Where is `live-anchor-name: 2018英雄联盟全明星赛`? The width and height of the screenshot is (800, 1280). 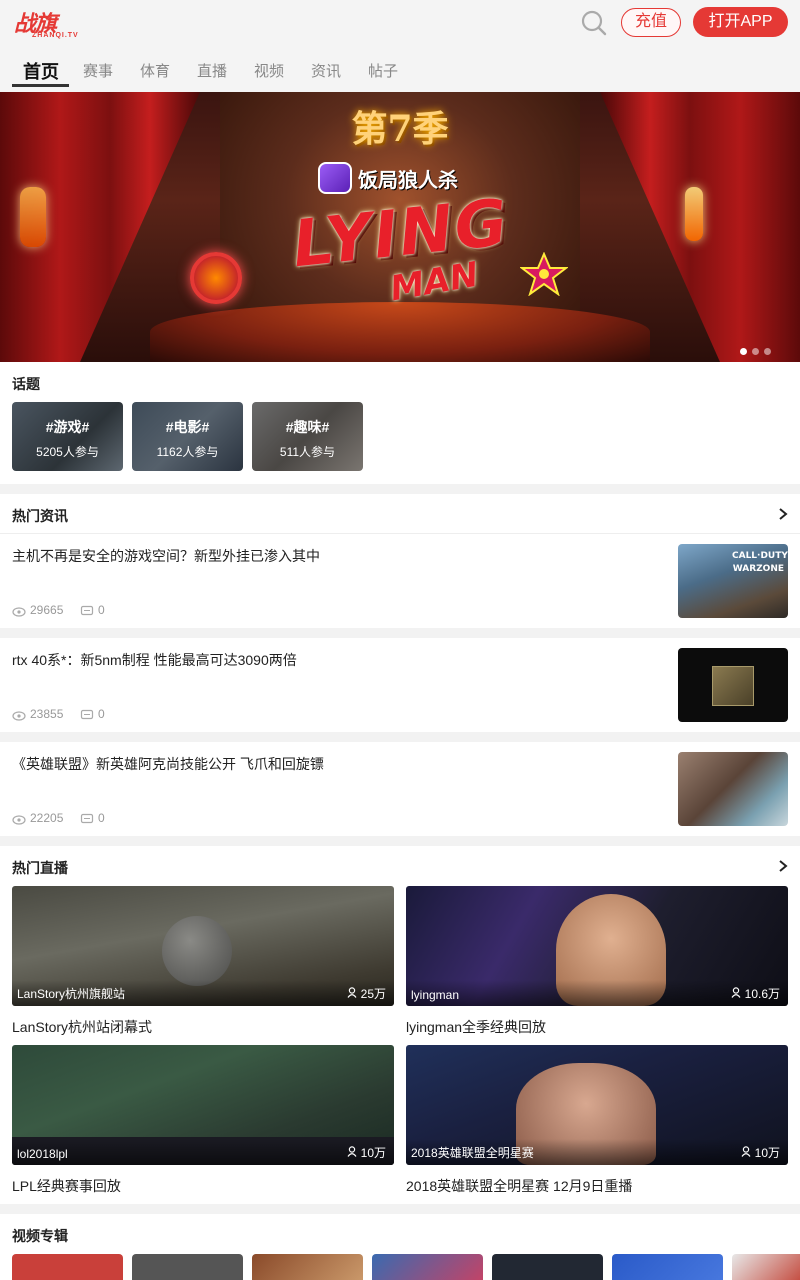
live-anchor-name: 2018英雄联盟全明星赛 is located at coordinates (472, 1153).